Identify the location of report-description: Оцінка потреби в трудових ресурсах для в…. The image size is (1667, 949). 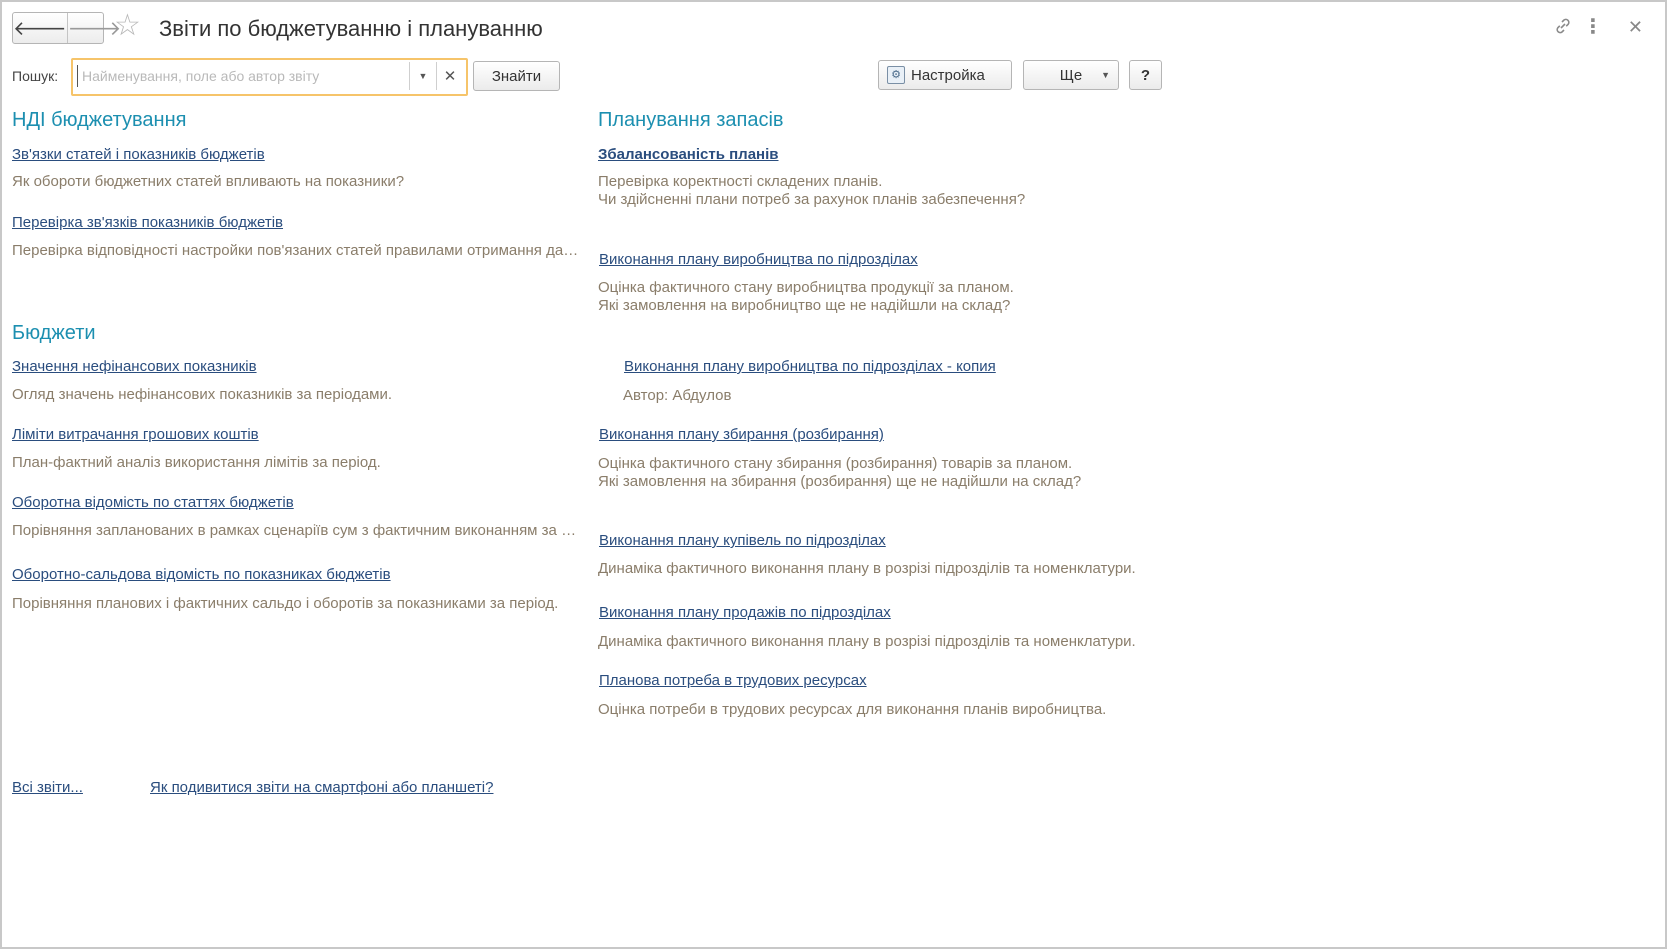
(852, 709).